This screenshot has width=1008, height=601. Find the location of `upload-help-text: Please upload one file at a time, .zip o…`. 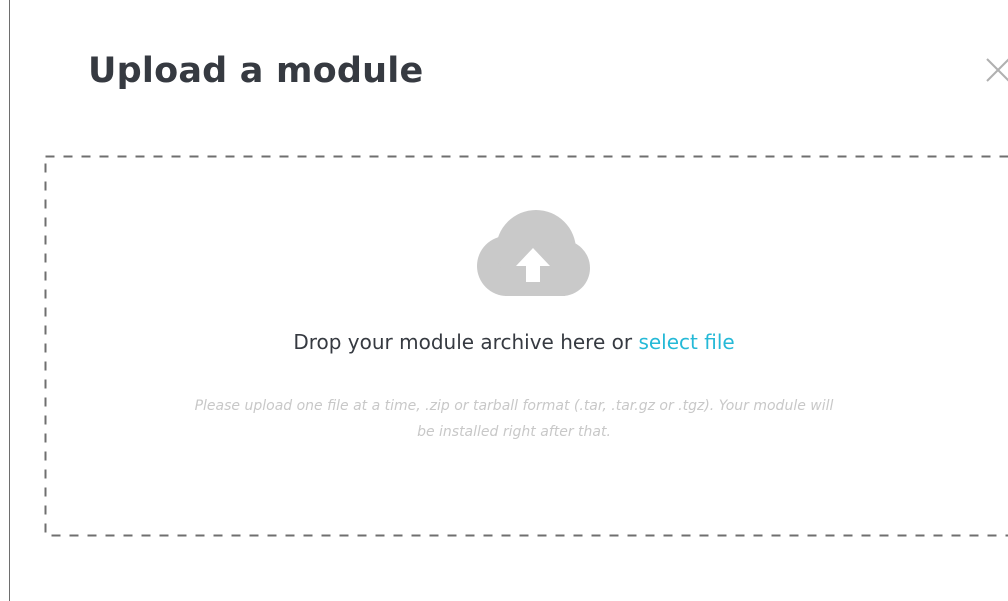

upload-help-text: Please upload one file at a time, .zip o… is located at coordinates (514, 419).